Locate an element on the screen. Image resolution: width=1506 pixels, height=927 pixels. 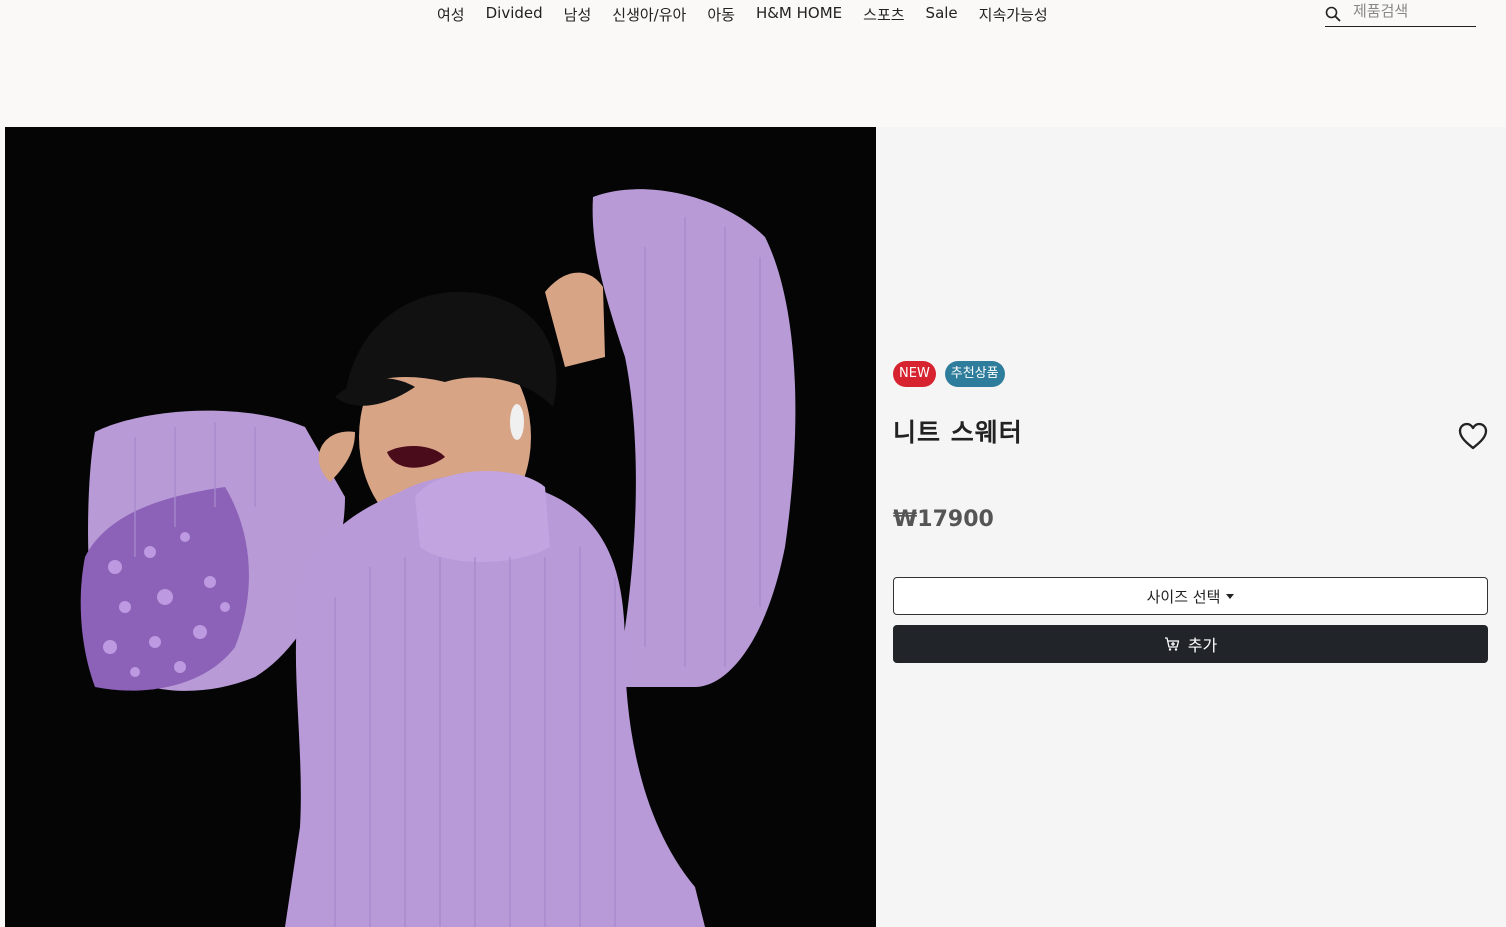
nav-item-baby: 신생아/유아 is located at coordinates (649, 14).